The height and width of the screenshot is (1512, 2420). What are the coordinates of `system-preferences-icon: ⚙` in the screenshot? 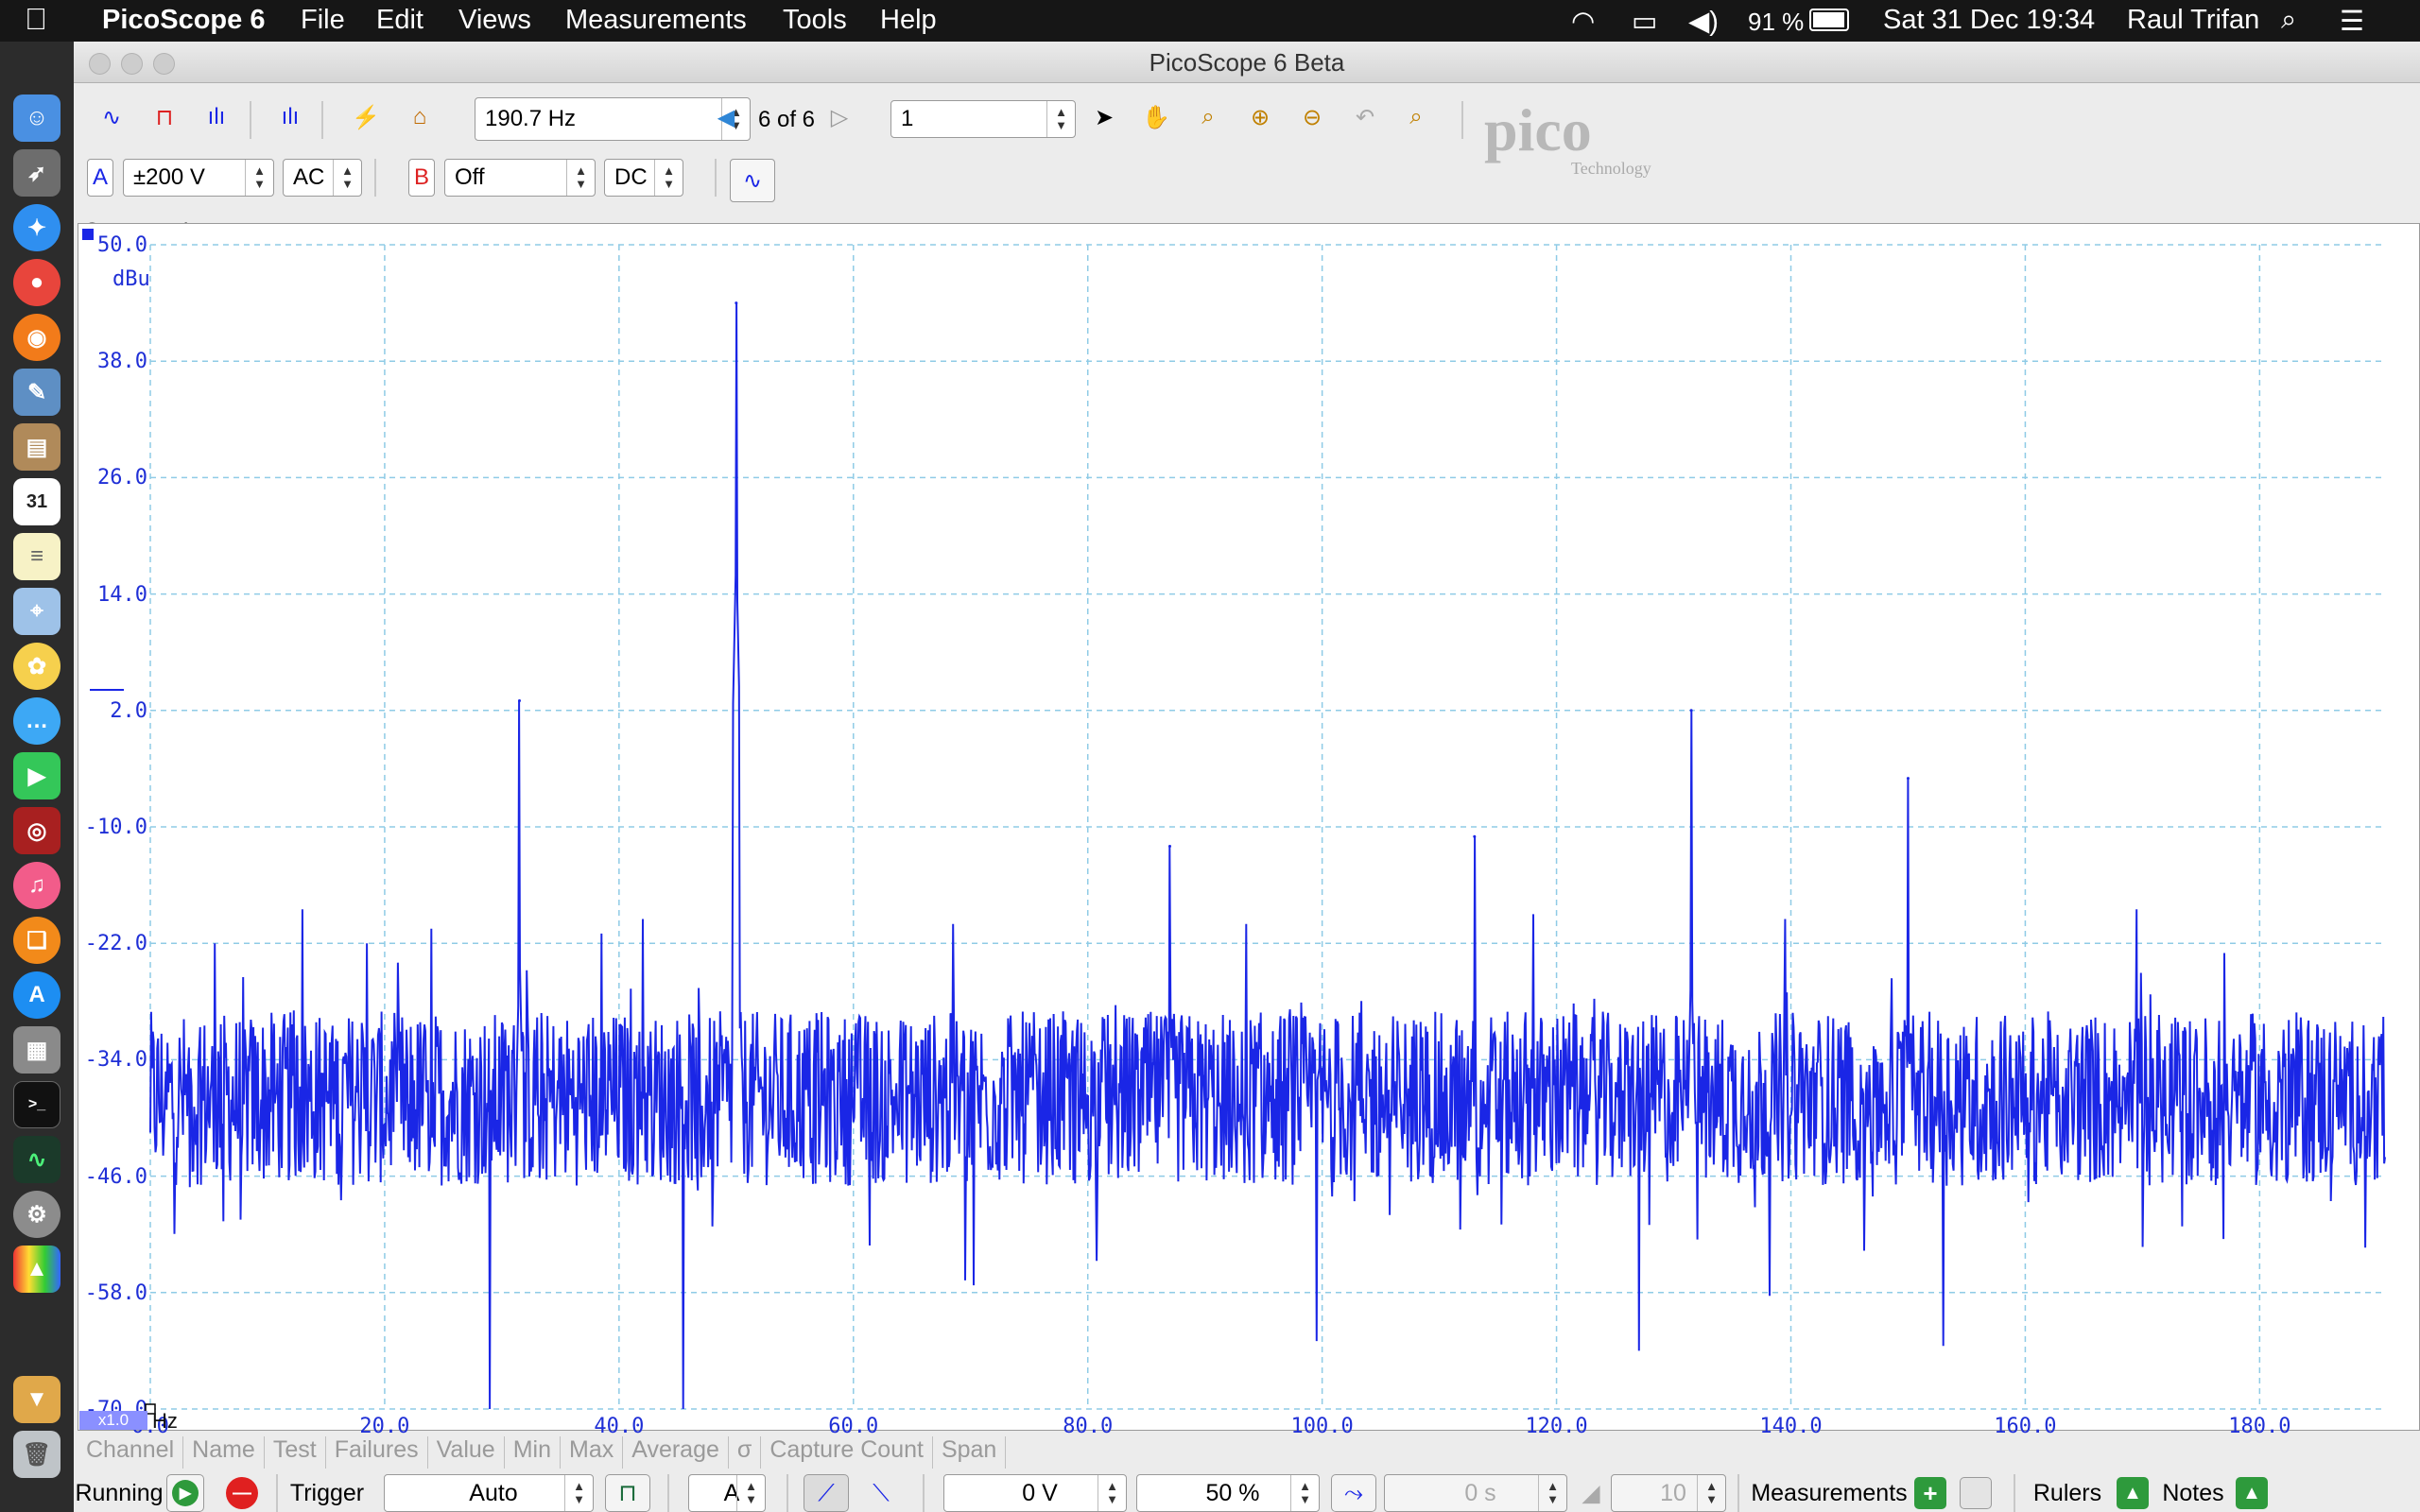 It's located at (36, 1214).